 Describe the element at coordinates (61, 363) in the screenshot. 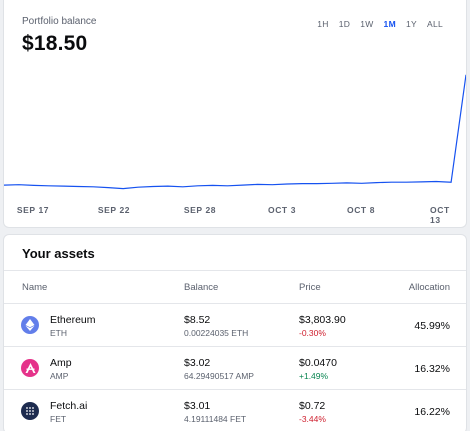

I see `asset-name: Amp` at that location.